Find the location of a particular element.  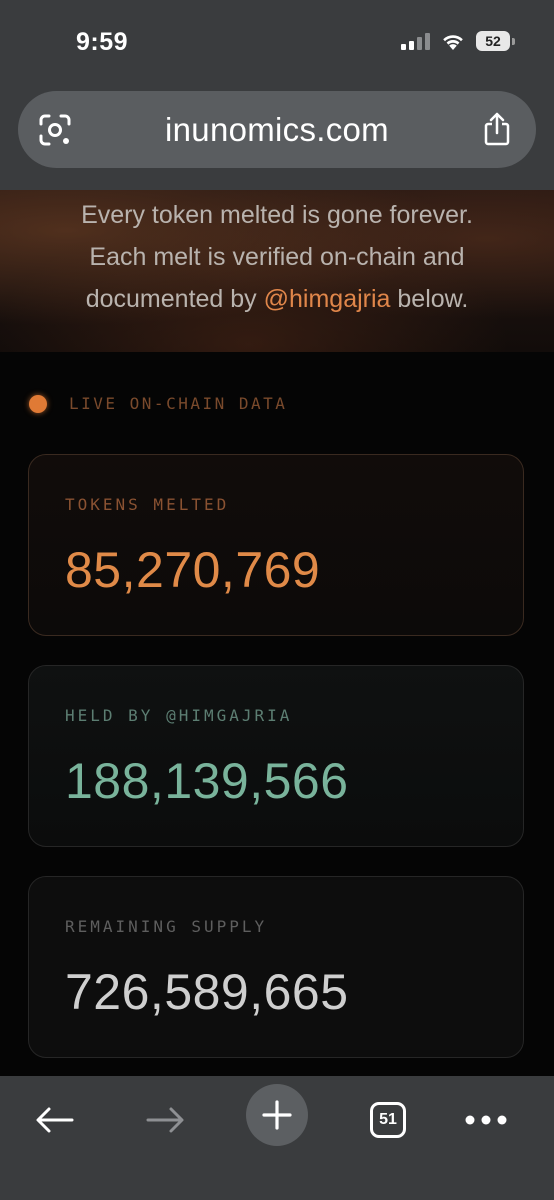

hero-line-3-prefix: documented by is located at coordinates (174, 299).